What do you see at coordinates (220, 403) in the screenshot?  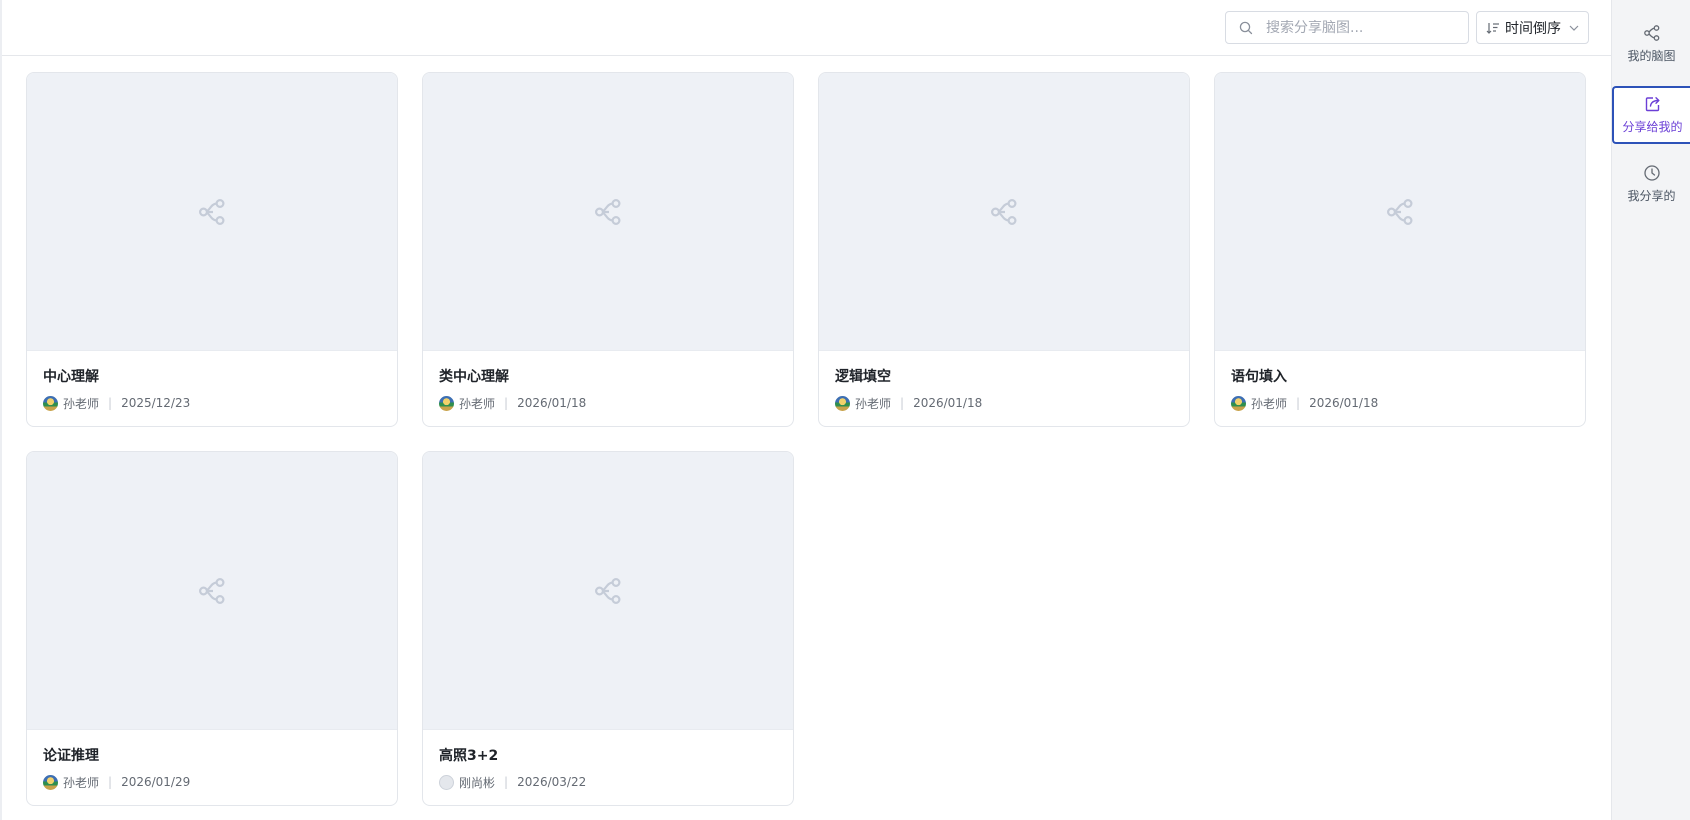 I see `card-meta: 孙老师 | 2025/12/23` at bounding box center [220, 403].